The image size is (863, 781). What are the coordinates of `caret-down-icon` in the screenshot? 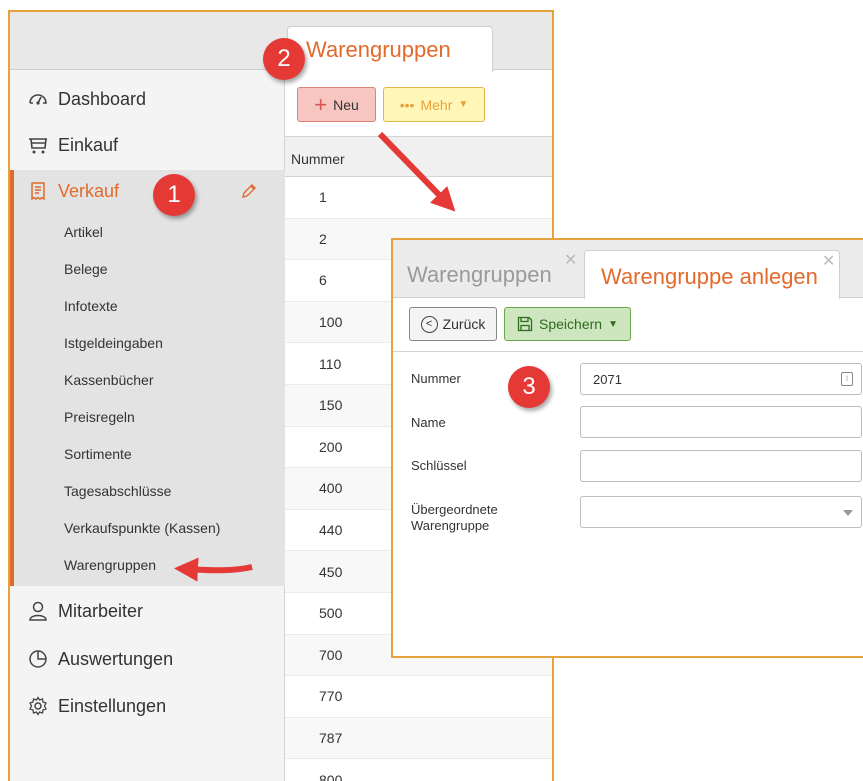 It's located at (848, 513).